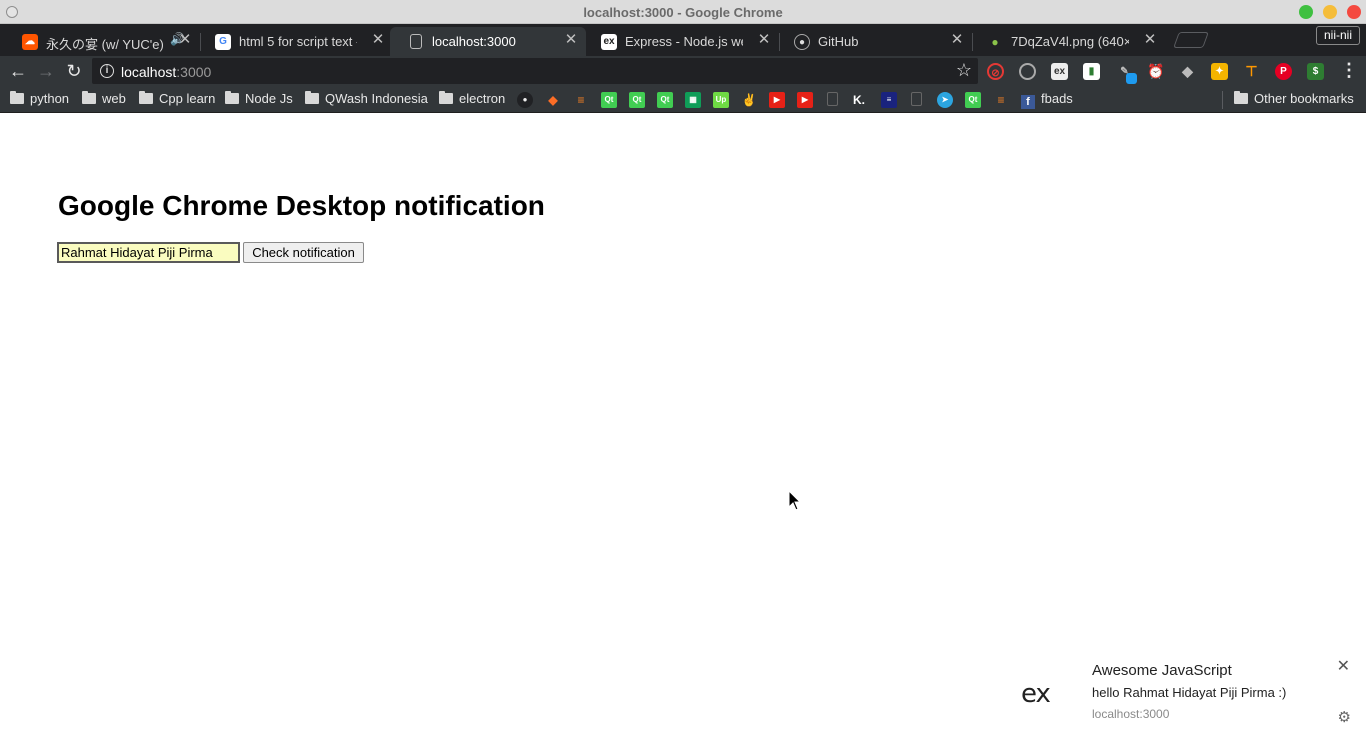  What do you see at coordinates (177, 98) in the screenshot?
I see `bookmark-folder-cpp: Cpp learn` at bounding box center [177, 98].